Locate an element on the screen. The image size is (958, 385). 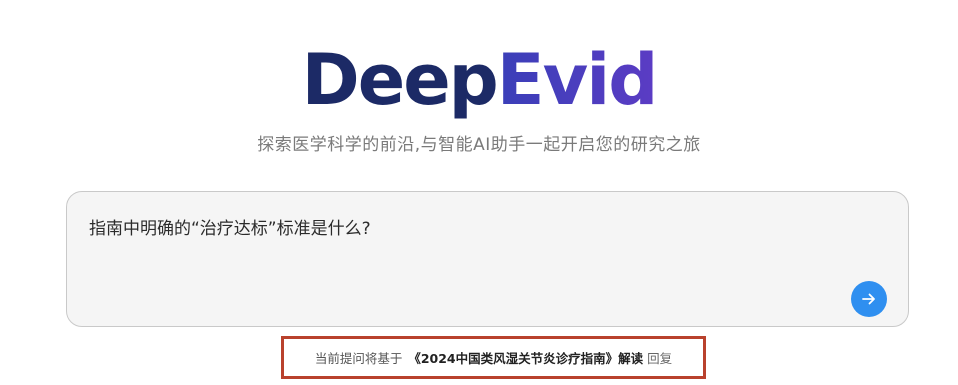
arrow-right-icon is located at coordinates (868, 299).